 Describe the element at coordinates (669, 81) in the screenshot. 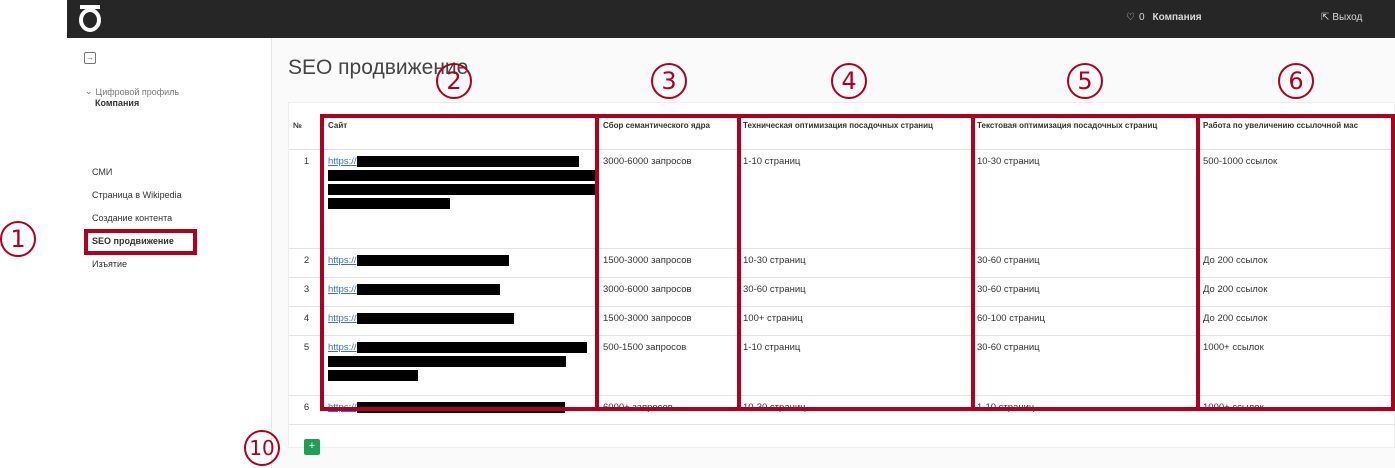

I see `annotation-marker-3: 3` at that location.